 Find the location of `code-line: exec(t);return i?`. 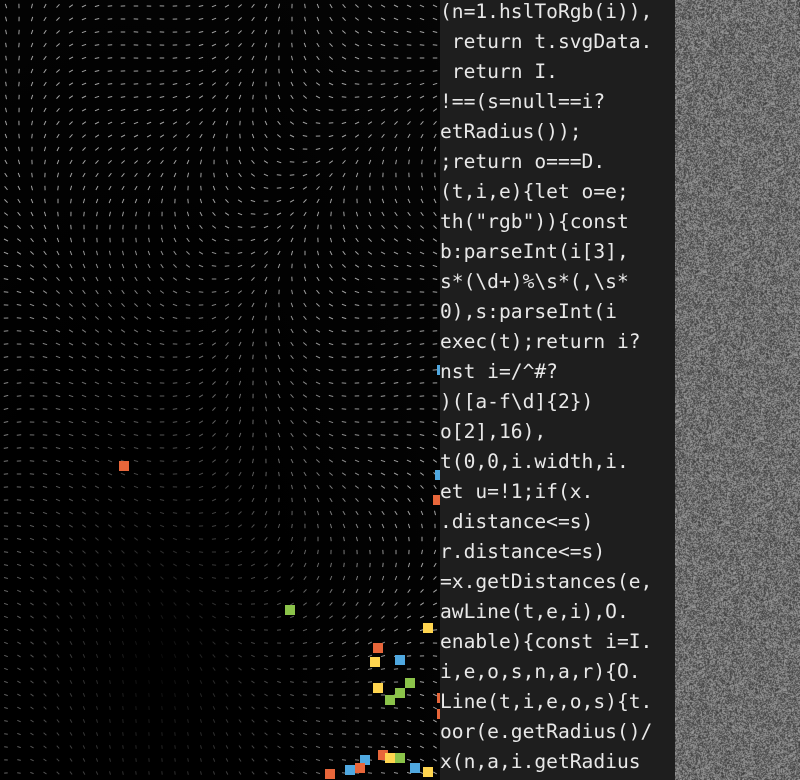

code-line: exec(t);return i? is located at coordinates (540, 341).